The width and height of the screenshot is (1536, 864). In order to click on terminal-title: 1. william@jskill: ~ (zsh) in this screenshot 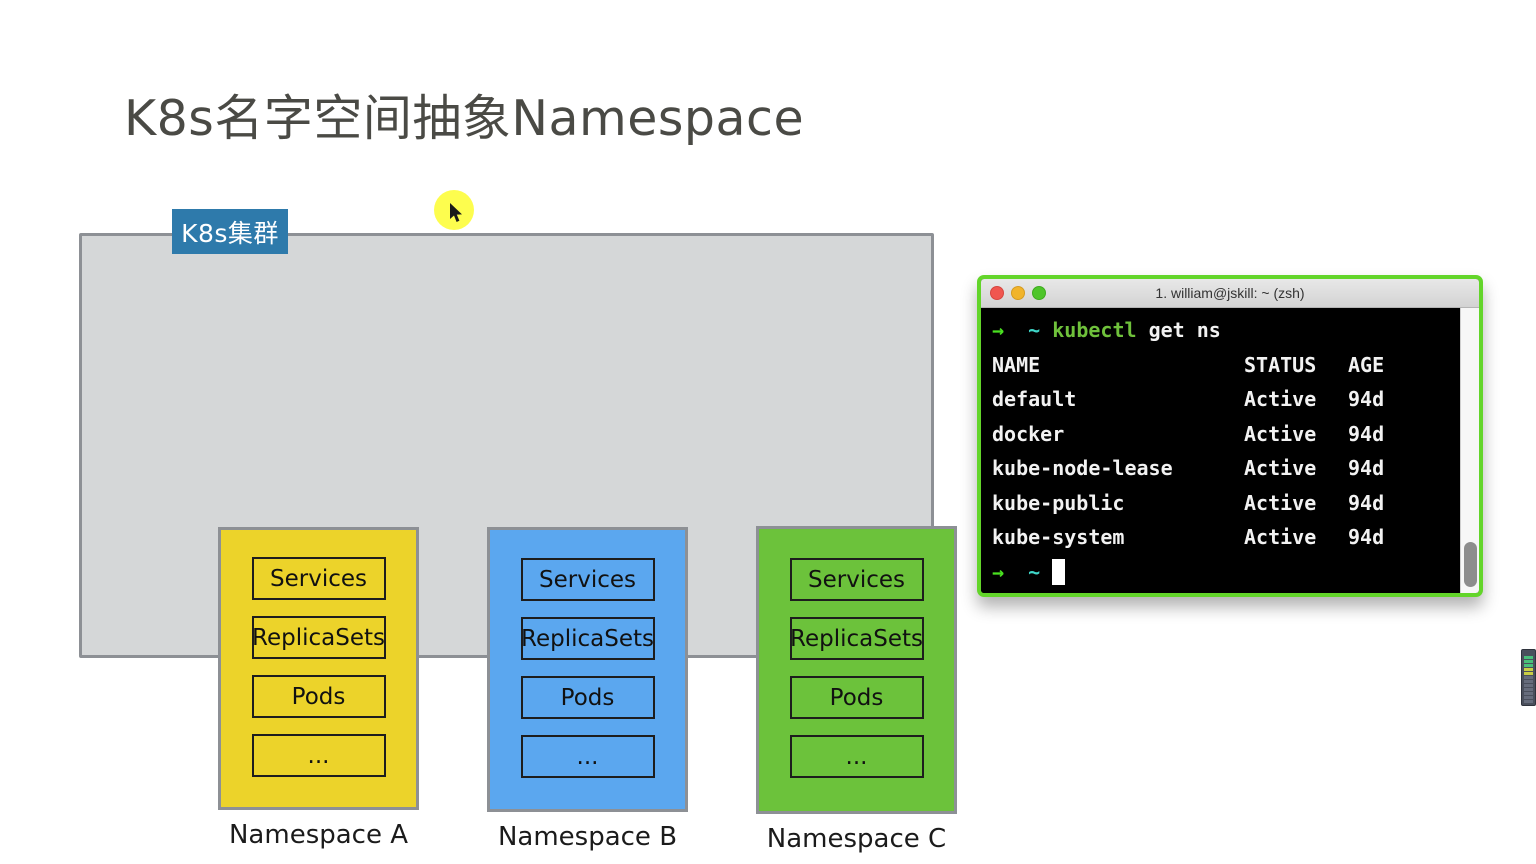, I will do `click(1230, 293)`.